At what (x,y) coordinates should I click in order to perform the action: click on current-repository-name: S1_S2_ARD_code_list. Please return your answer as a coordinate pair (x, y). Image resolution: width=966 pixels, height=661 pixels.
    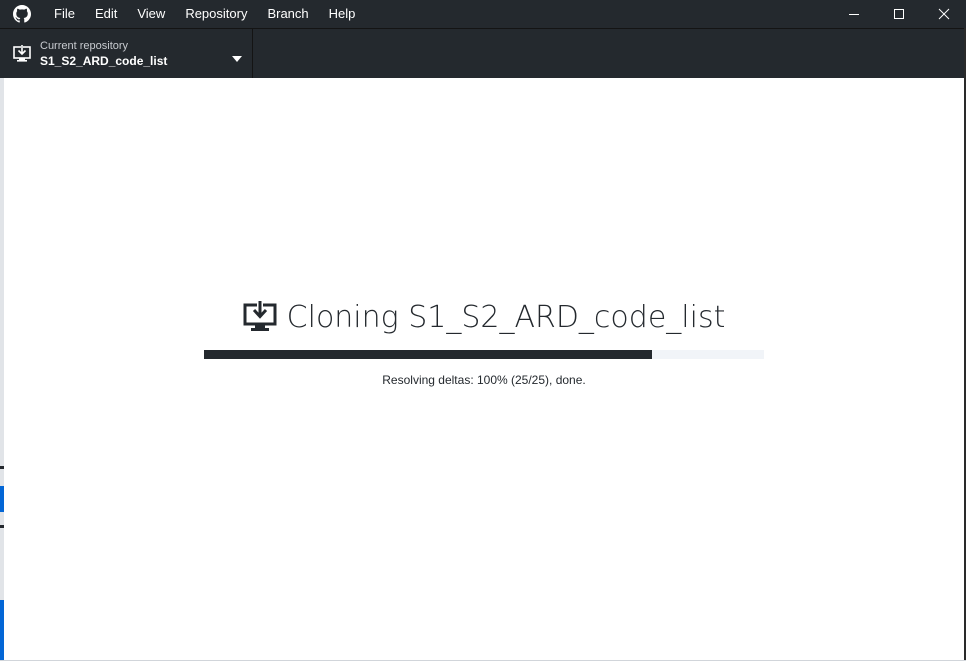
    Looking at the image, I should click on (104, 60).